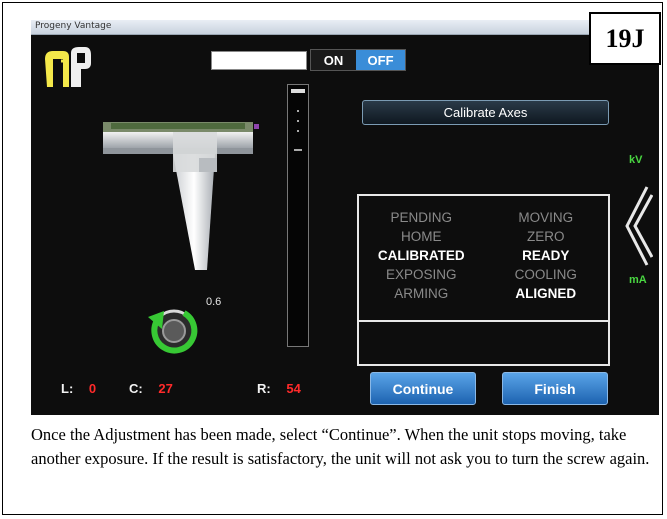  Describe the element at coordinates (380, 60) in the screenshot. I see `toggle-off: OFF` at that location.